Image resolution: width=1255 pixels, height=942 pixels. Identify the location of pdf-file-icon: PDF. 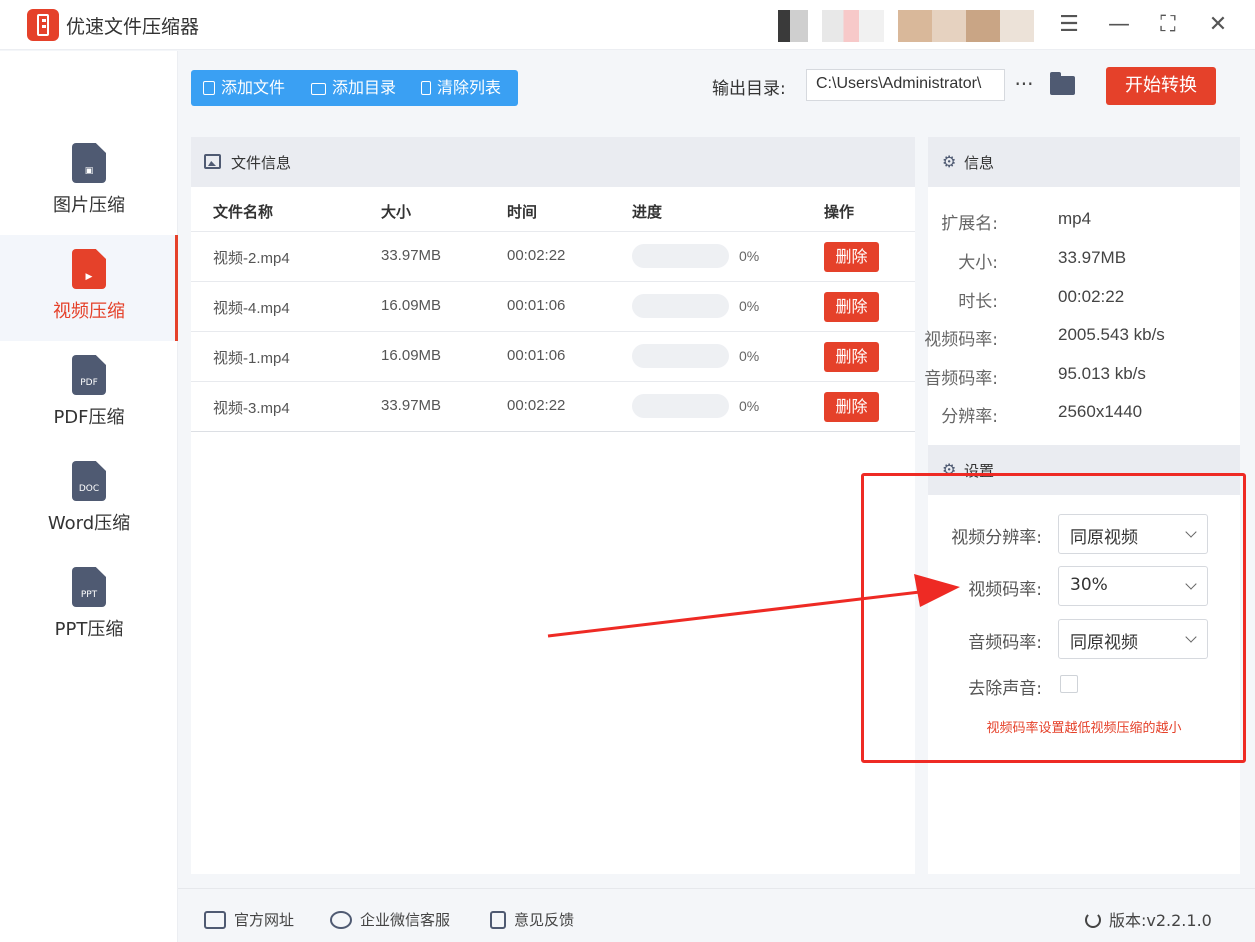
(89, 375).